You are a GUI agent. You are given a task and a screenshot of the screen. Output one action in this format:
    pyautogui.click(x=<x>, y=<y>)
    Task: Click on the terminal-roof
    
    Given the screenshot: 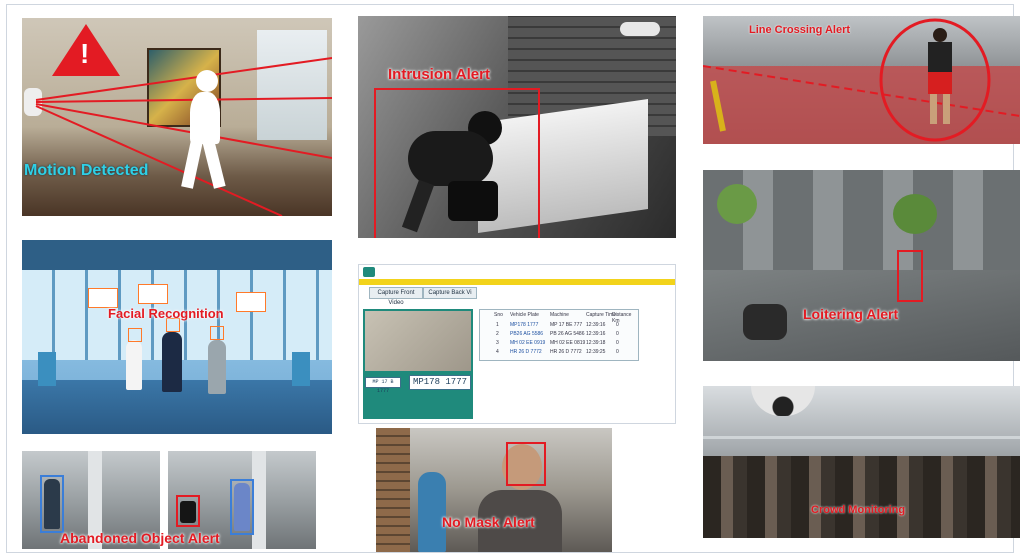 What is the action you would take?
    pyautogui.click(x=177, y=255)
    